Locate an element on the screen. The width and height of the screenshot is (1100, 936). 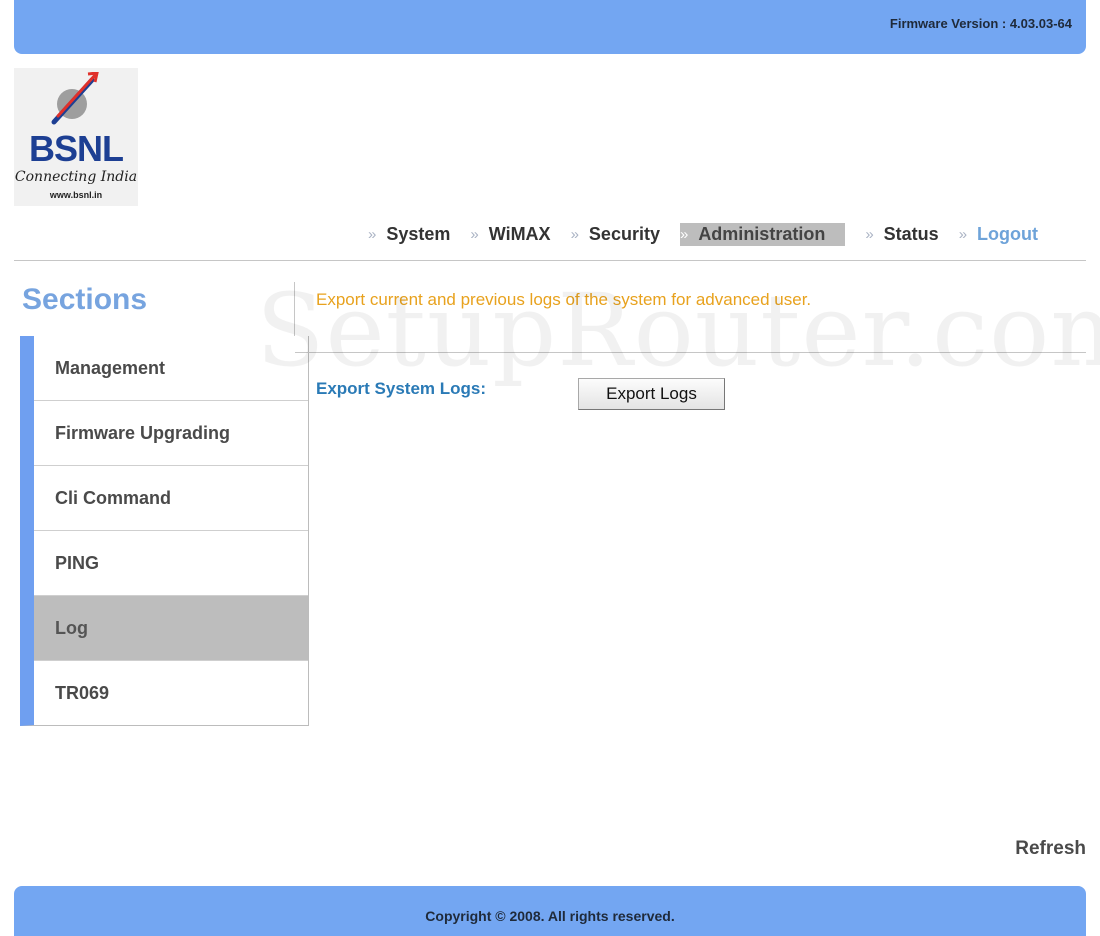
nav-security: » Security is located at coordinates (615, 234).